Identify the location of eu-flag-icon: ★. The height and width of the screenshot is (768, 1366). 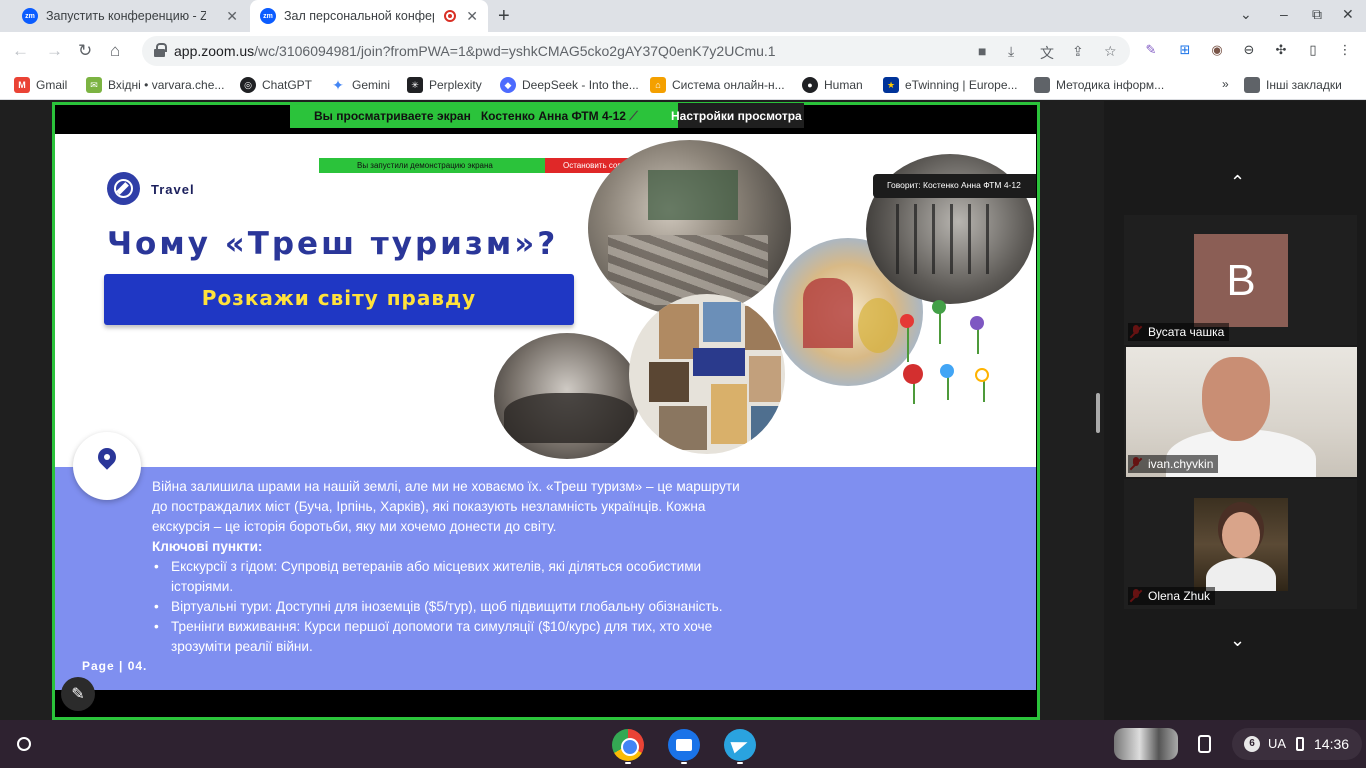
(891, 85).